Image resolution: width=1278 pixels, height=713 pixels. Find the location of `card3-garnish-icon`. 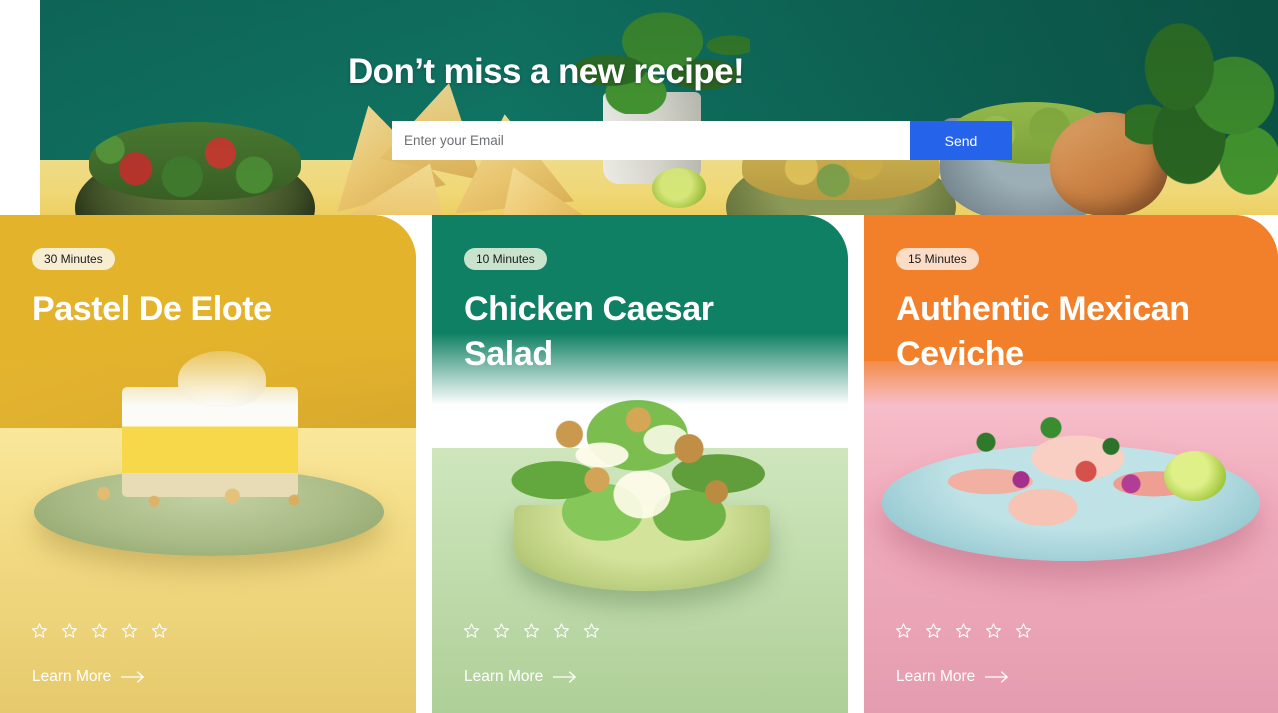

card3-garnish-icon is located at coordinates (1071, 463).